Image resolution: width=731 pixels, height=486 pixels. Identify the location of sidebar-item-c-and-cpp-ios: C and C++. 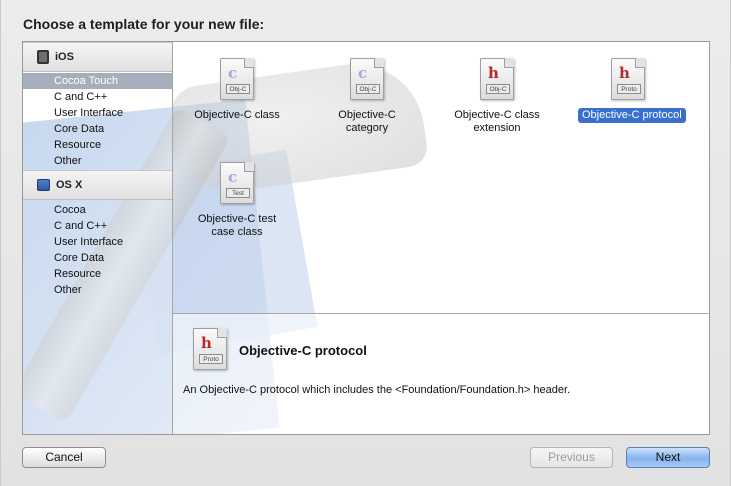
(97, 97).